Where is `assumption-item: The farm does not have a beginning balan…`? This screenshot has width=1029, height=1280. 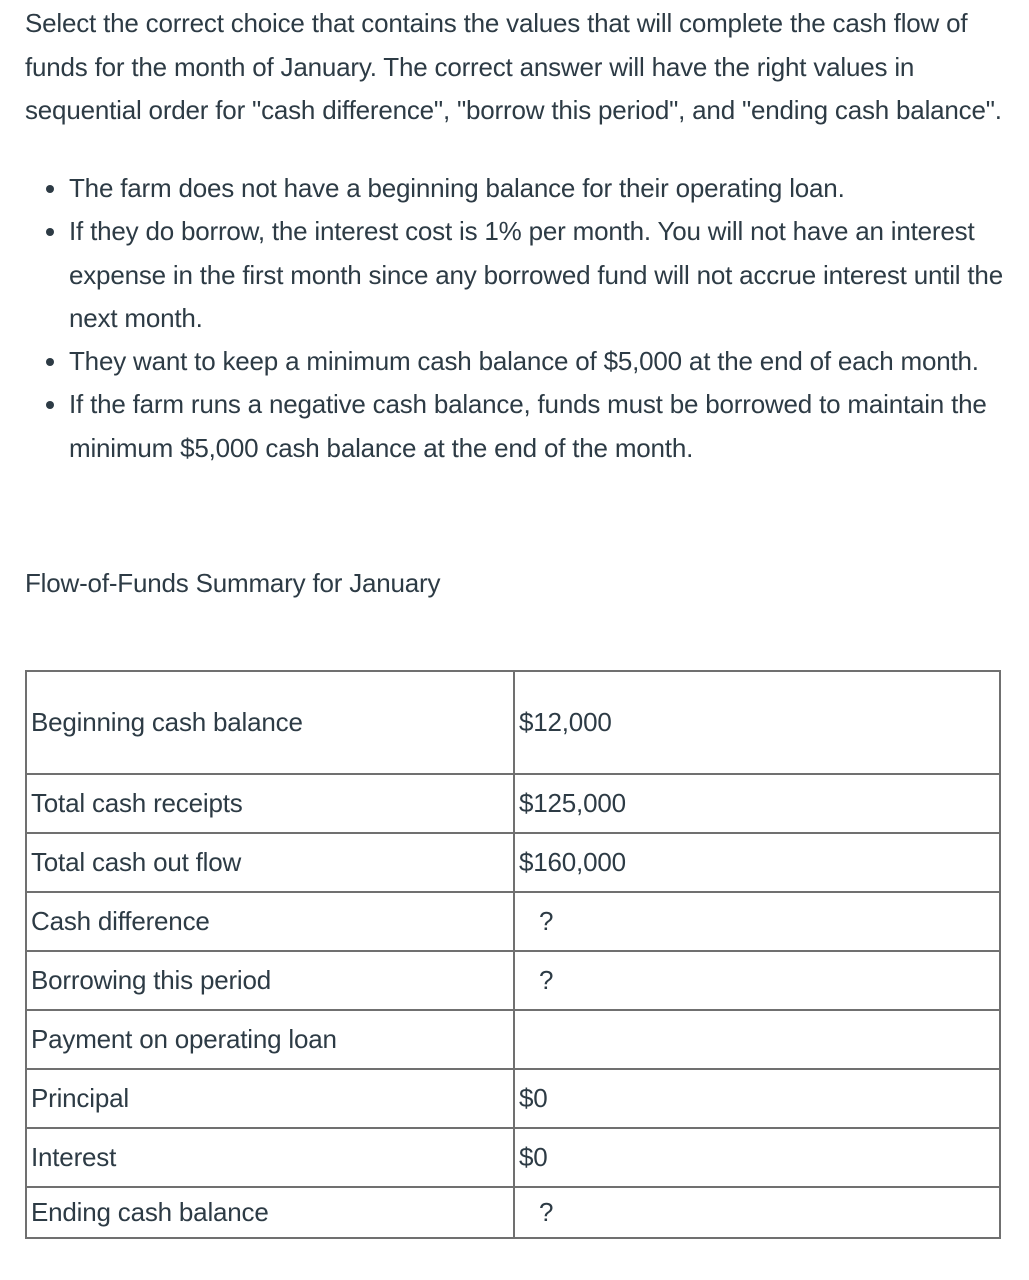 assumption-item: The farm does not have a beginning balan… is located at coordinates (549, 188).